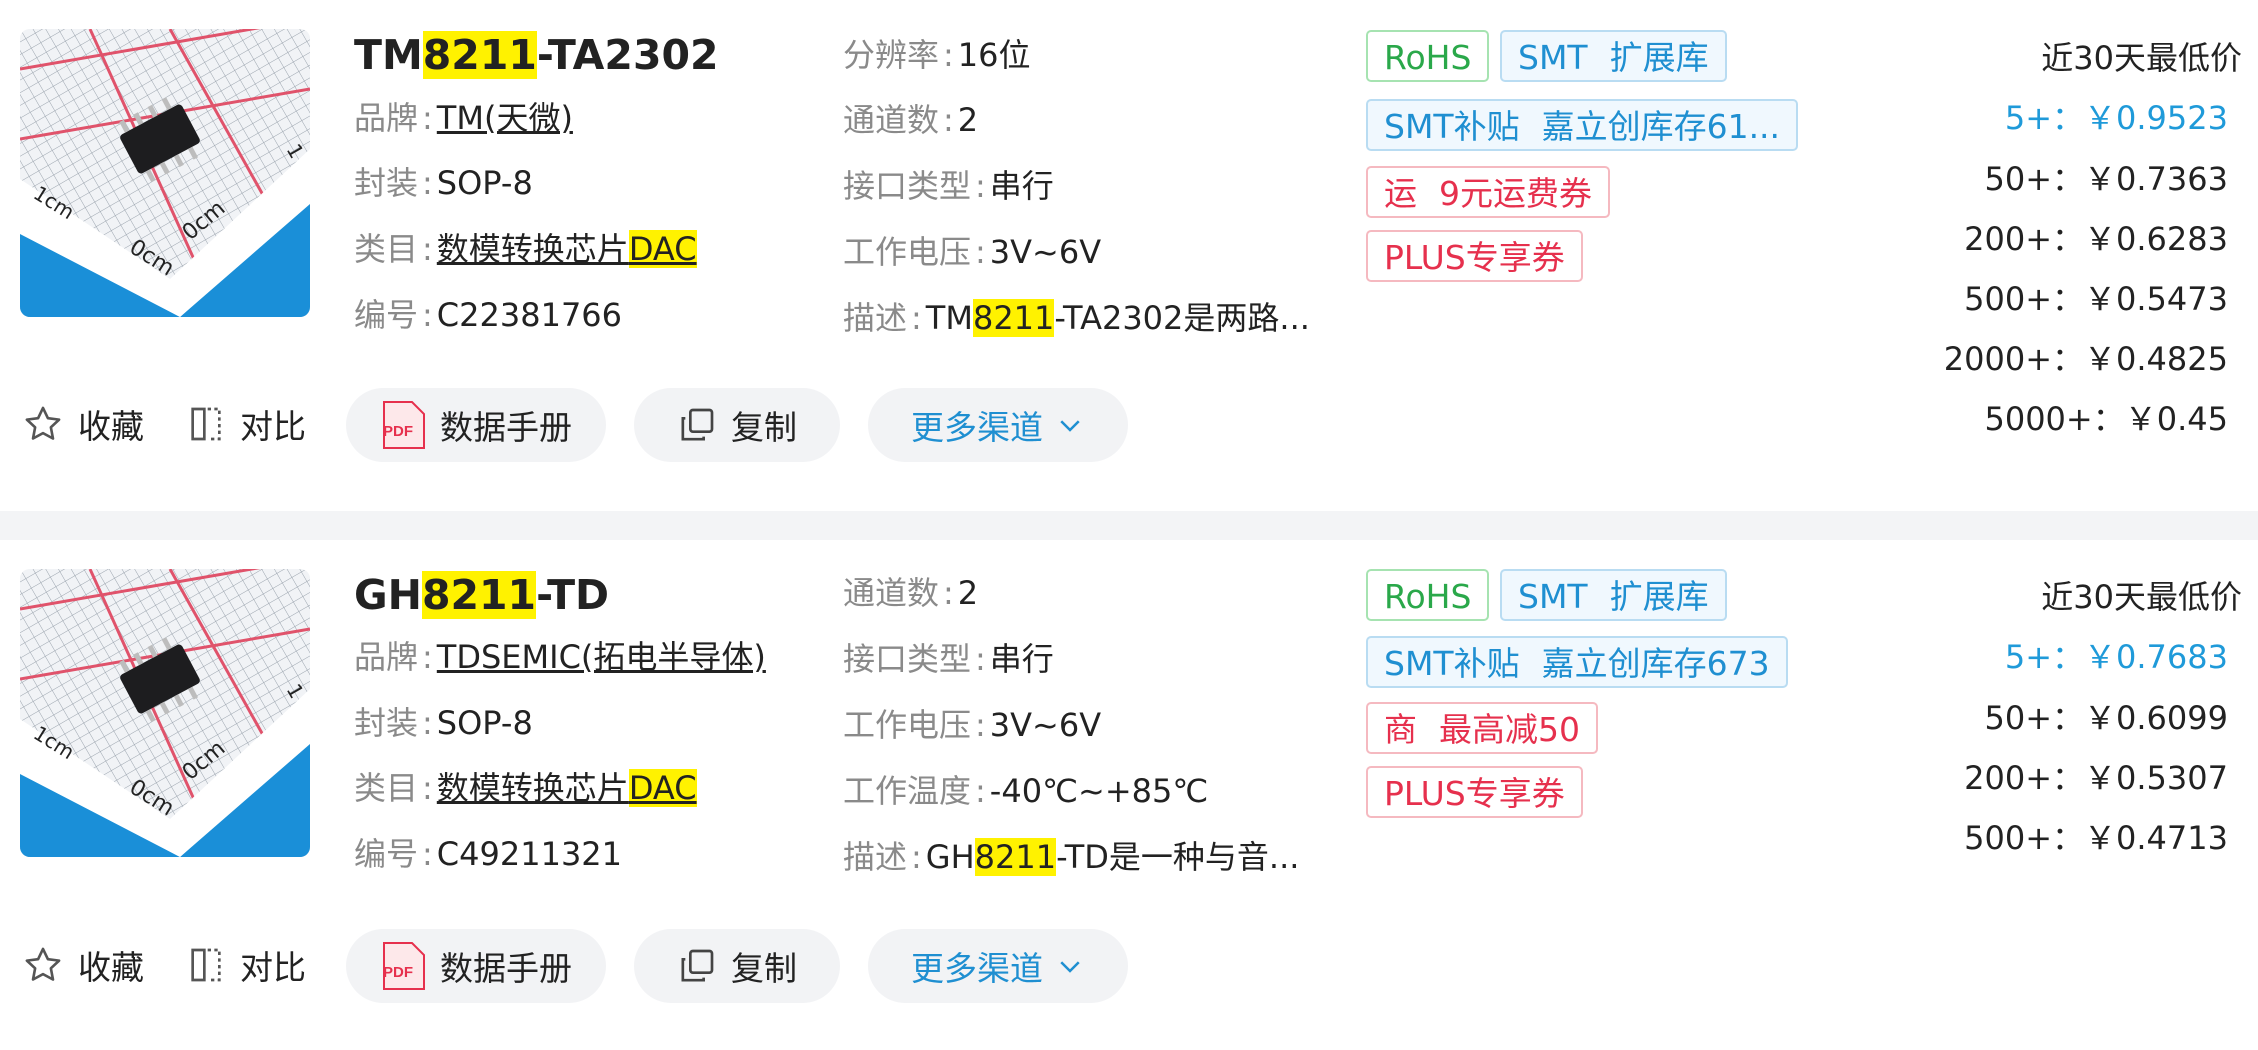  I want to click on code-value: C49211321, so click(529, 854).